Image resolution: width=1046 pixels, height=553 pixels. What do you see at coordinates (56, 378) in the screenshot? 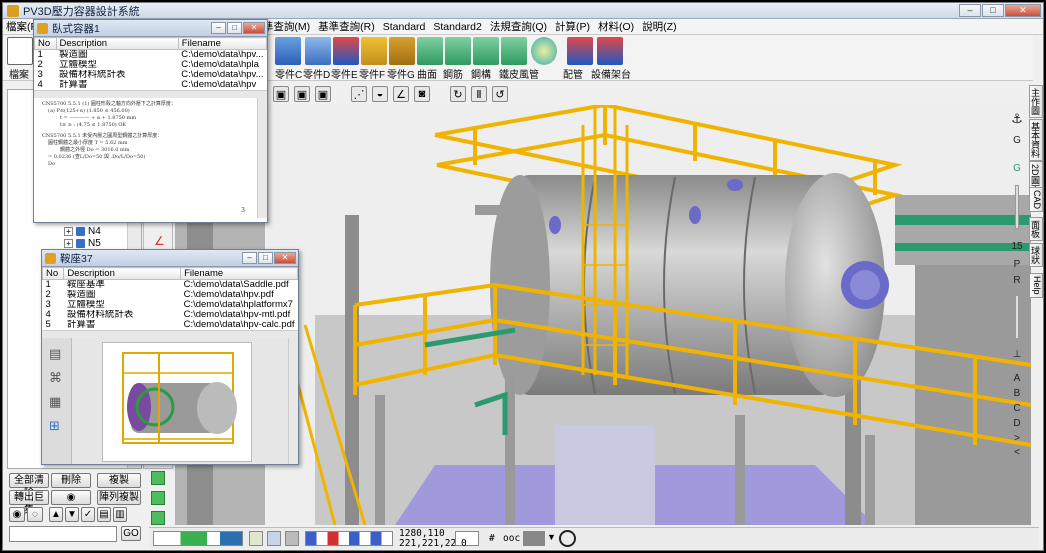
I see `attachment-icon: ⌘` at bounding box center [56, 378].